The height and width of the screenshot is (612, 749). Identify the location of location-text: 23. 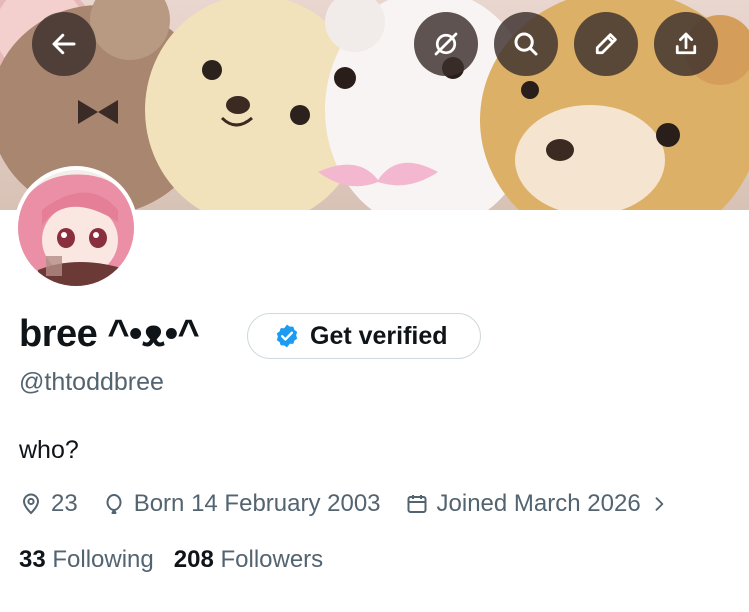
(64, 503).